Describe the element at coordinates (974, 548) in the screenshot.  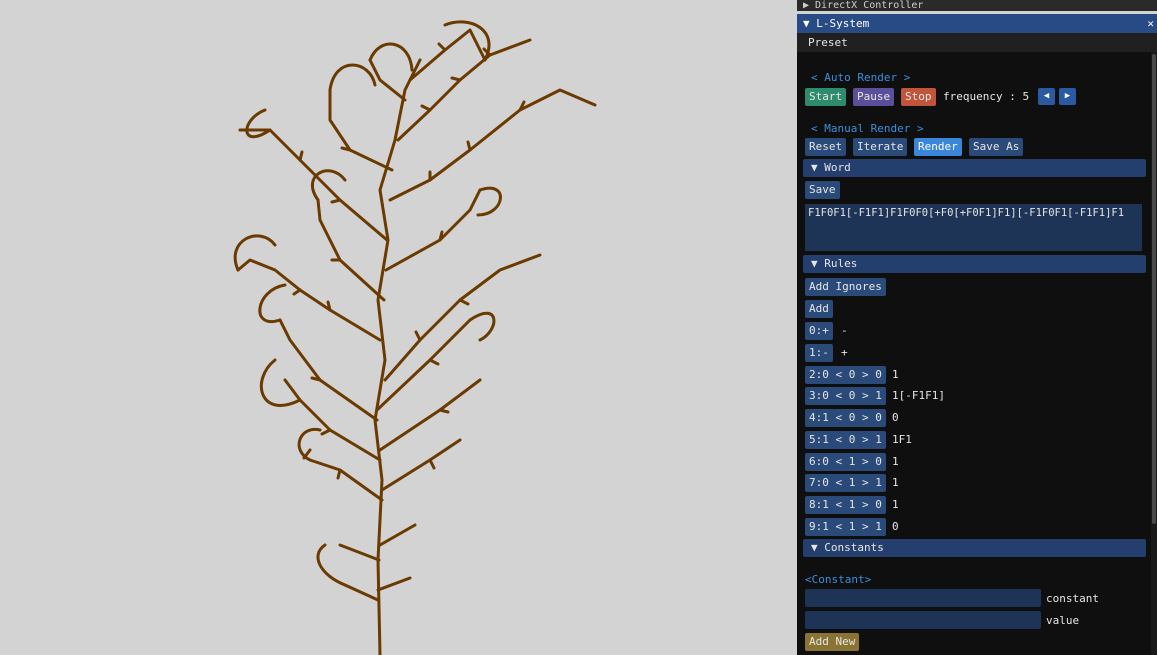
I see `constants-section-header: ▼ Constants` at that location.